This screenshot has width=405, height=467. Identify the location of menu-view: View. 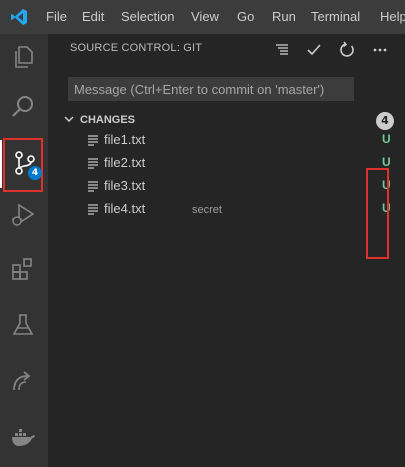
(205, 16).